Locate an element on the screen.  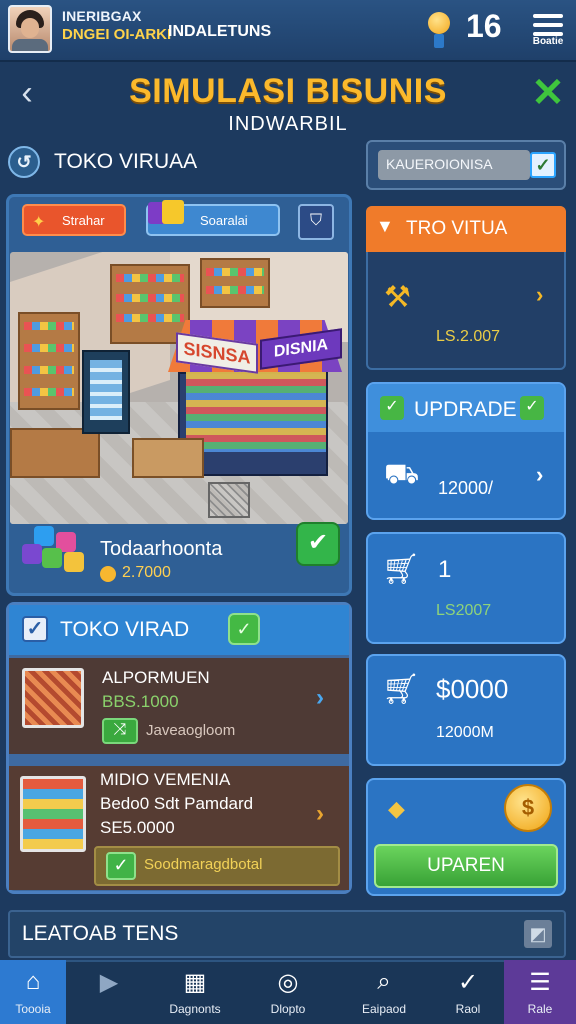
upgrade-button: UPAREN is located at coordinates (466, 866).